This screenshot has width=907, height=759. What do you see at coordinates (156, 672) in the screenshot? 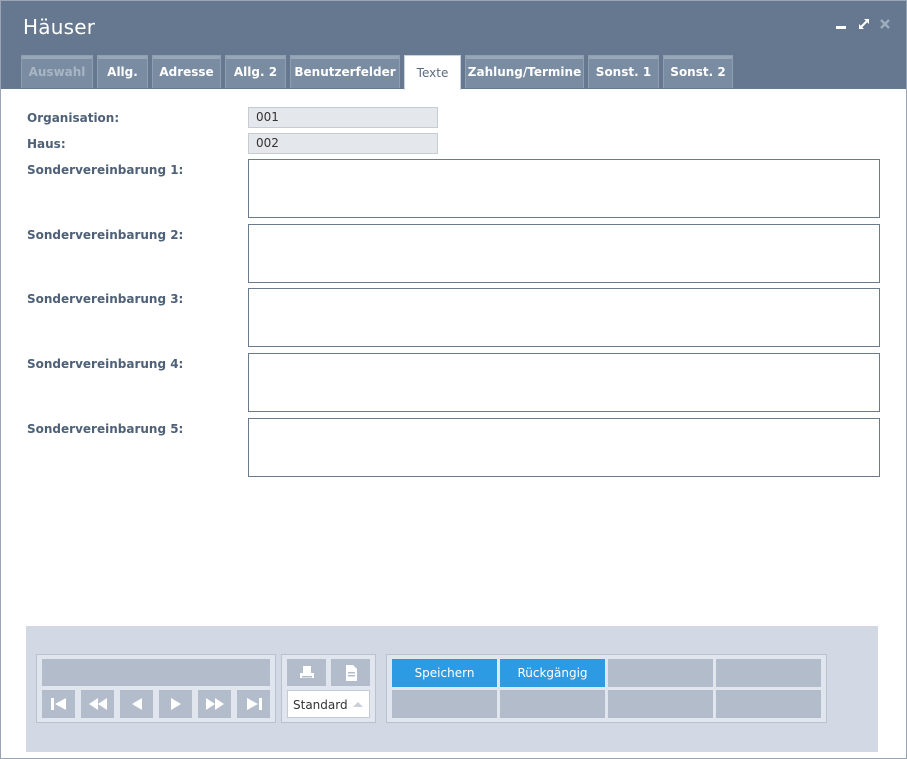
I see `record-position-bar` at bounding box center [156, 672].